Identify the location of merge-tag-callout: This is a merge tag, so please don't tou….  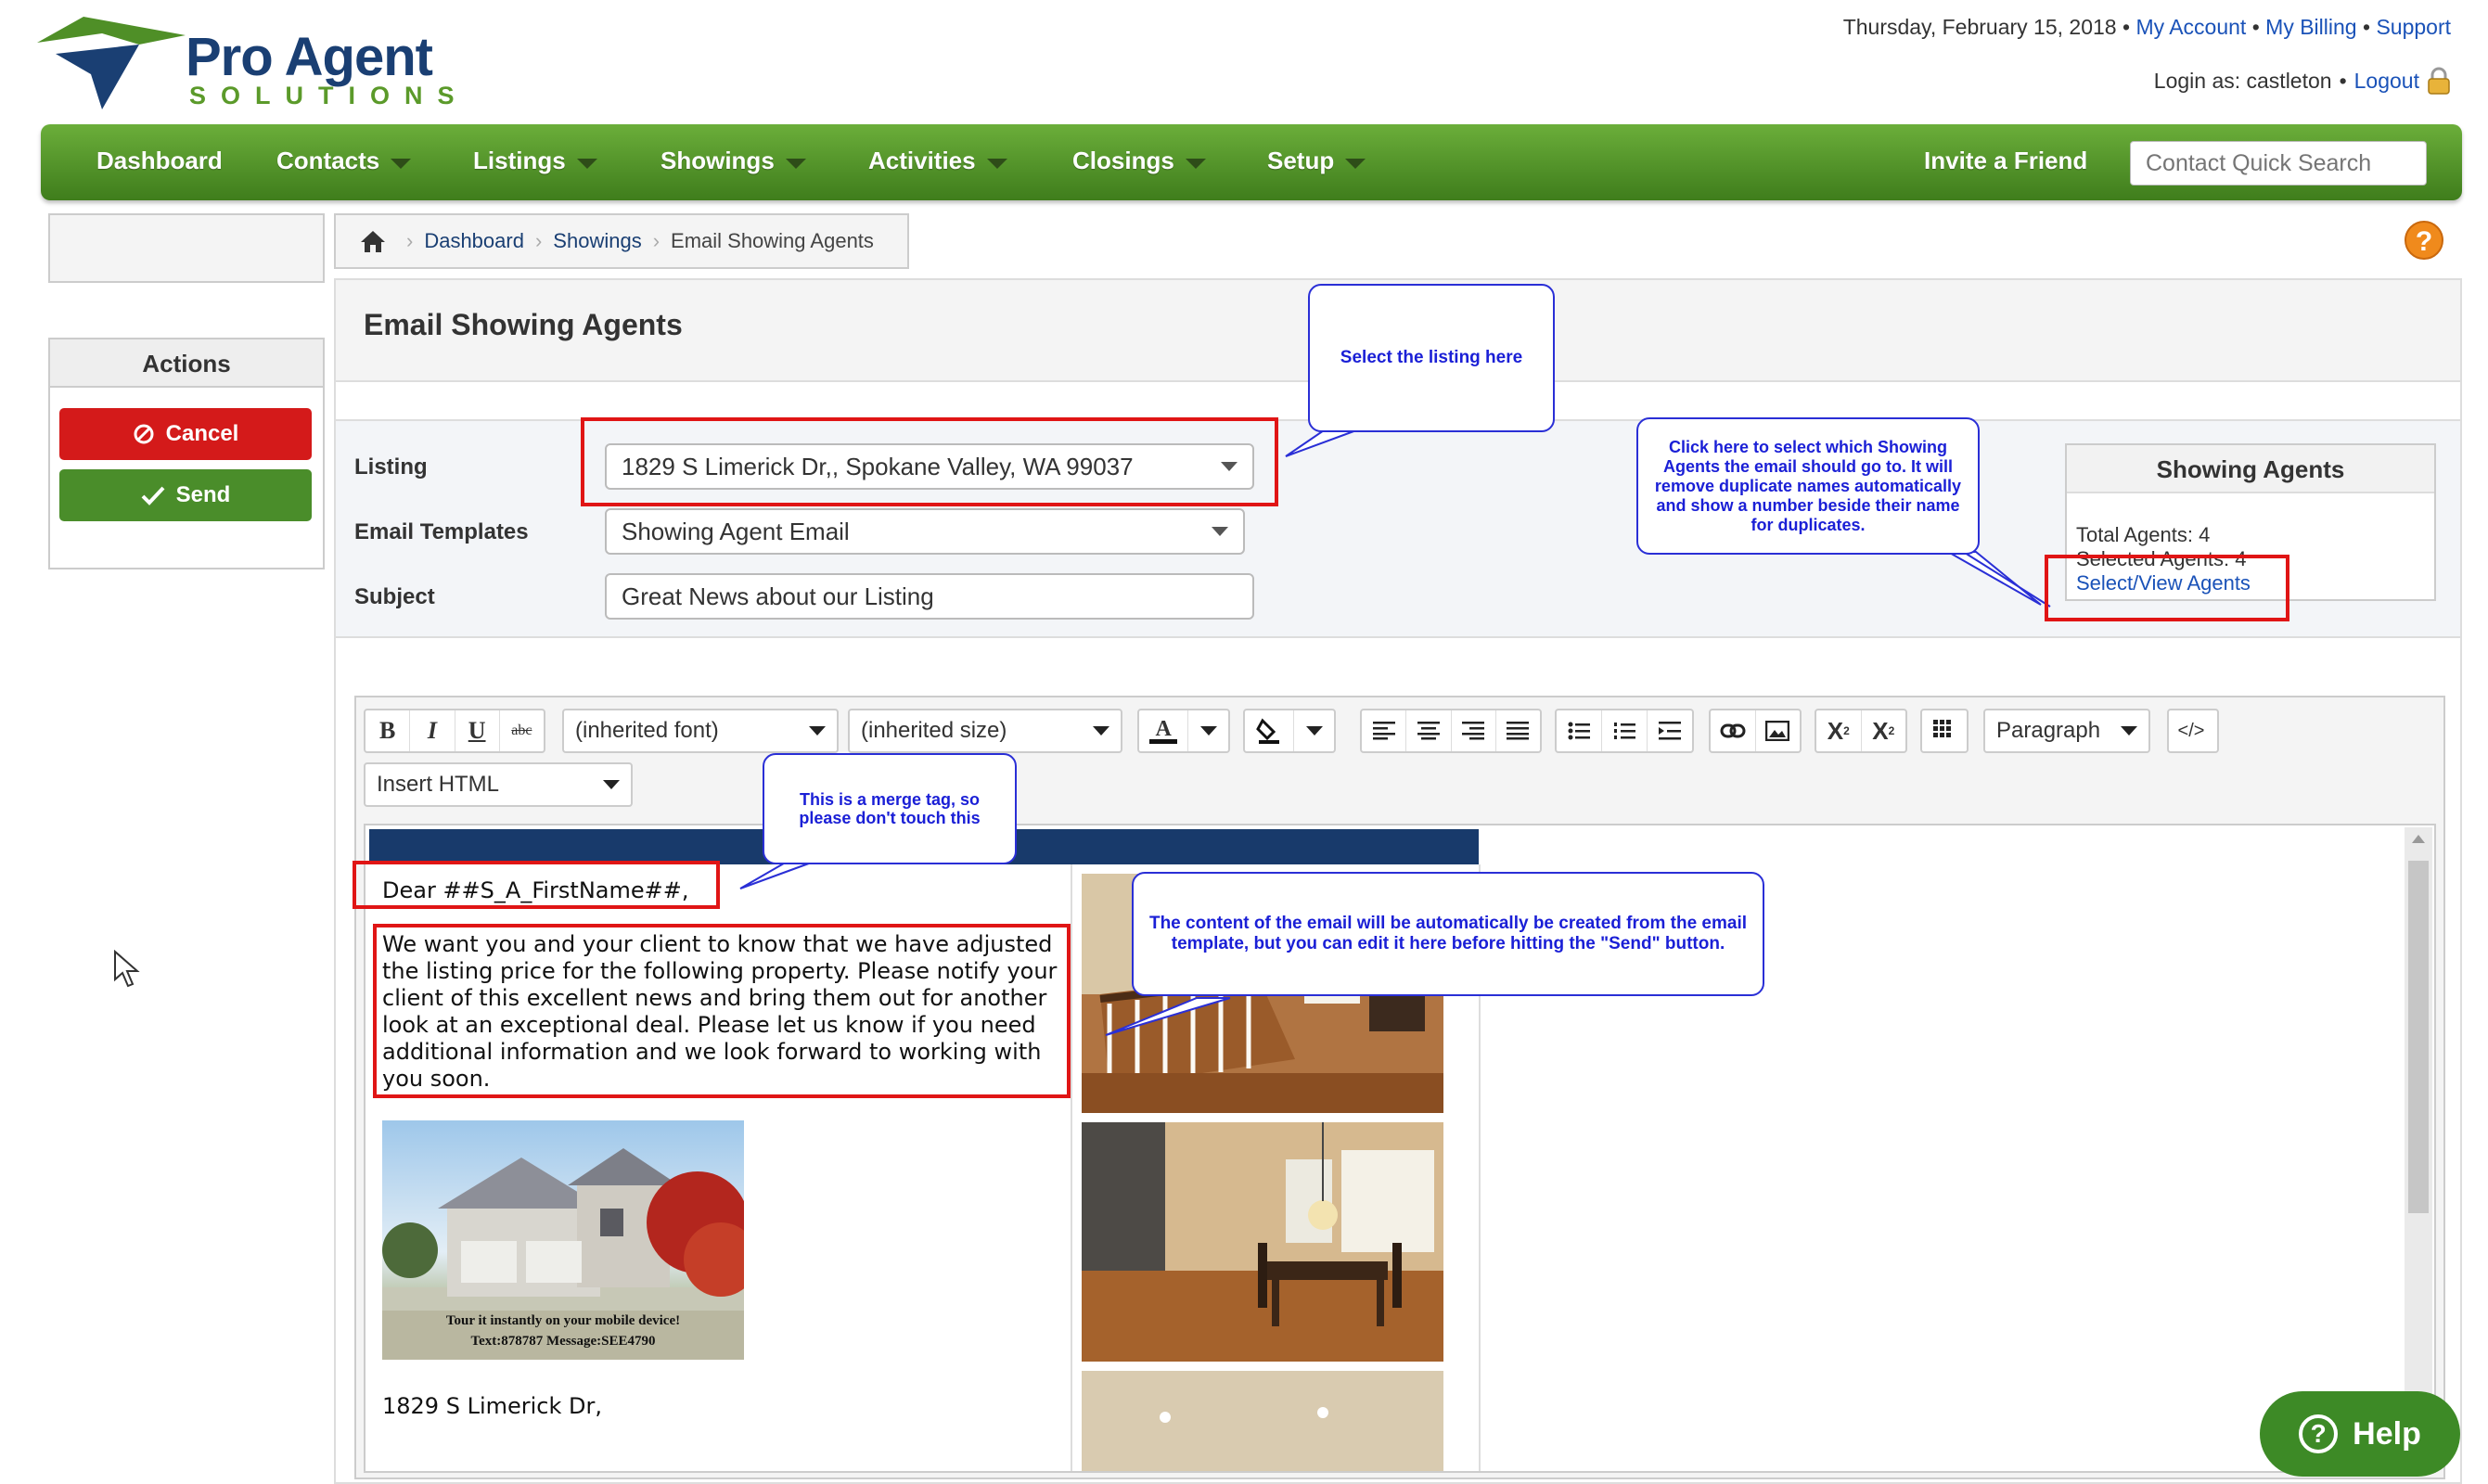
(890, 808).